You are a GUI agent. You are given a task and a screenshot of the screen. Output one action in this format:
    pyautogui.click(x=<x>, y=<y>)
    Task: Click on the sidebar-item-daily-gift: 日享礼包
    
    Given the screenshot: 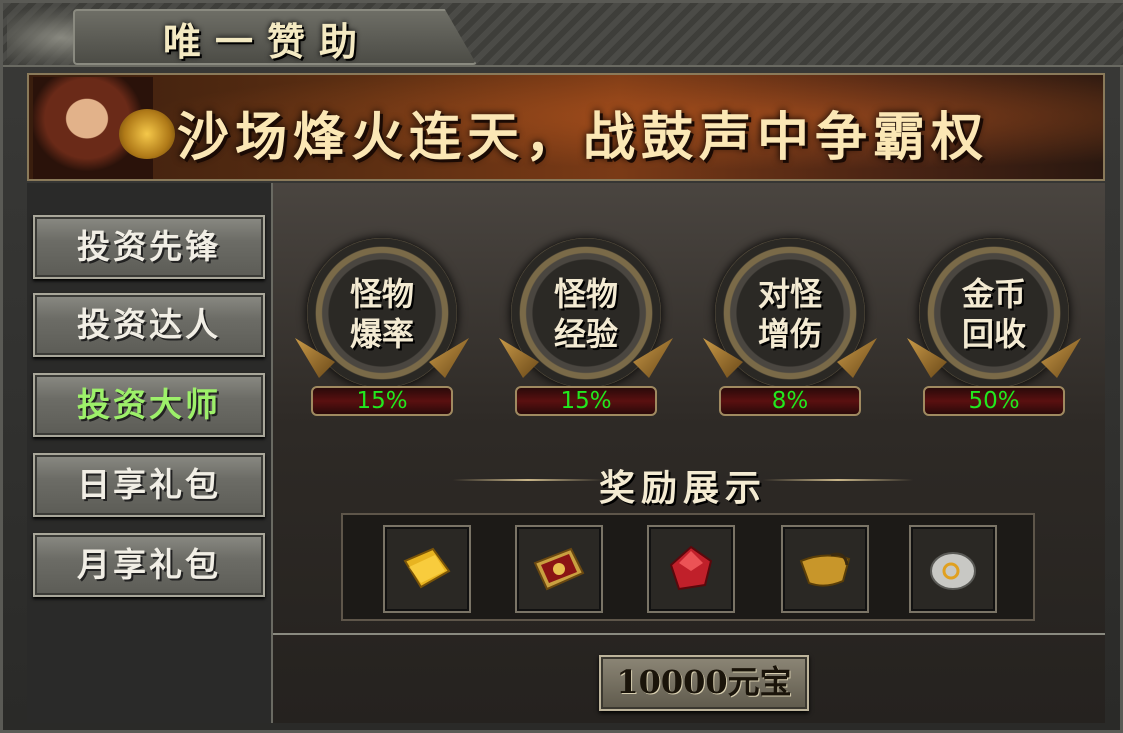 What is the action you would take?
    pyautogui.click(x=149, y=485)
    